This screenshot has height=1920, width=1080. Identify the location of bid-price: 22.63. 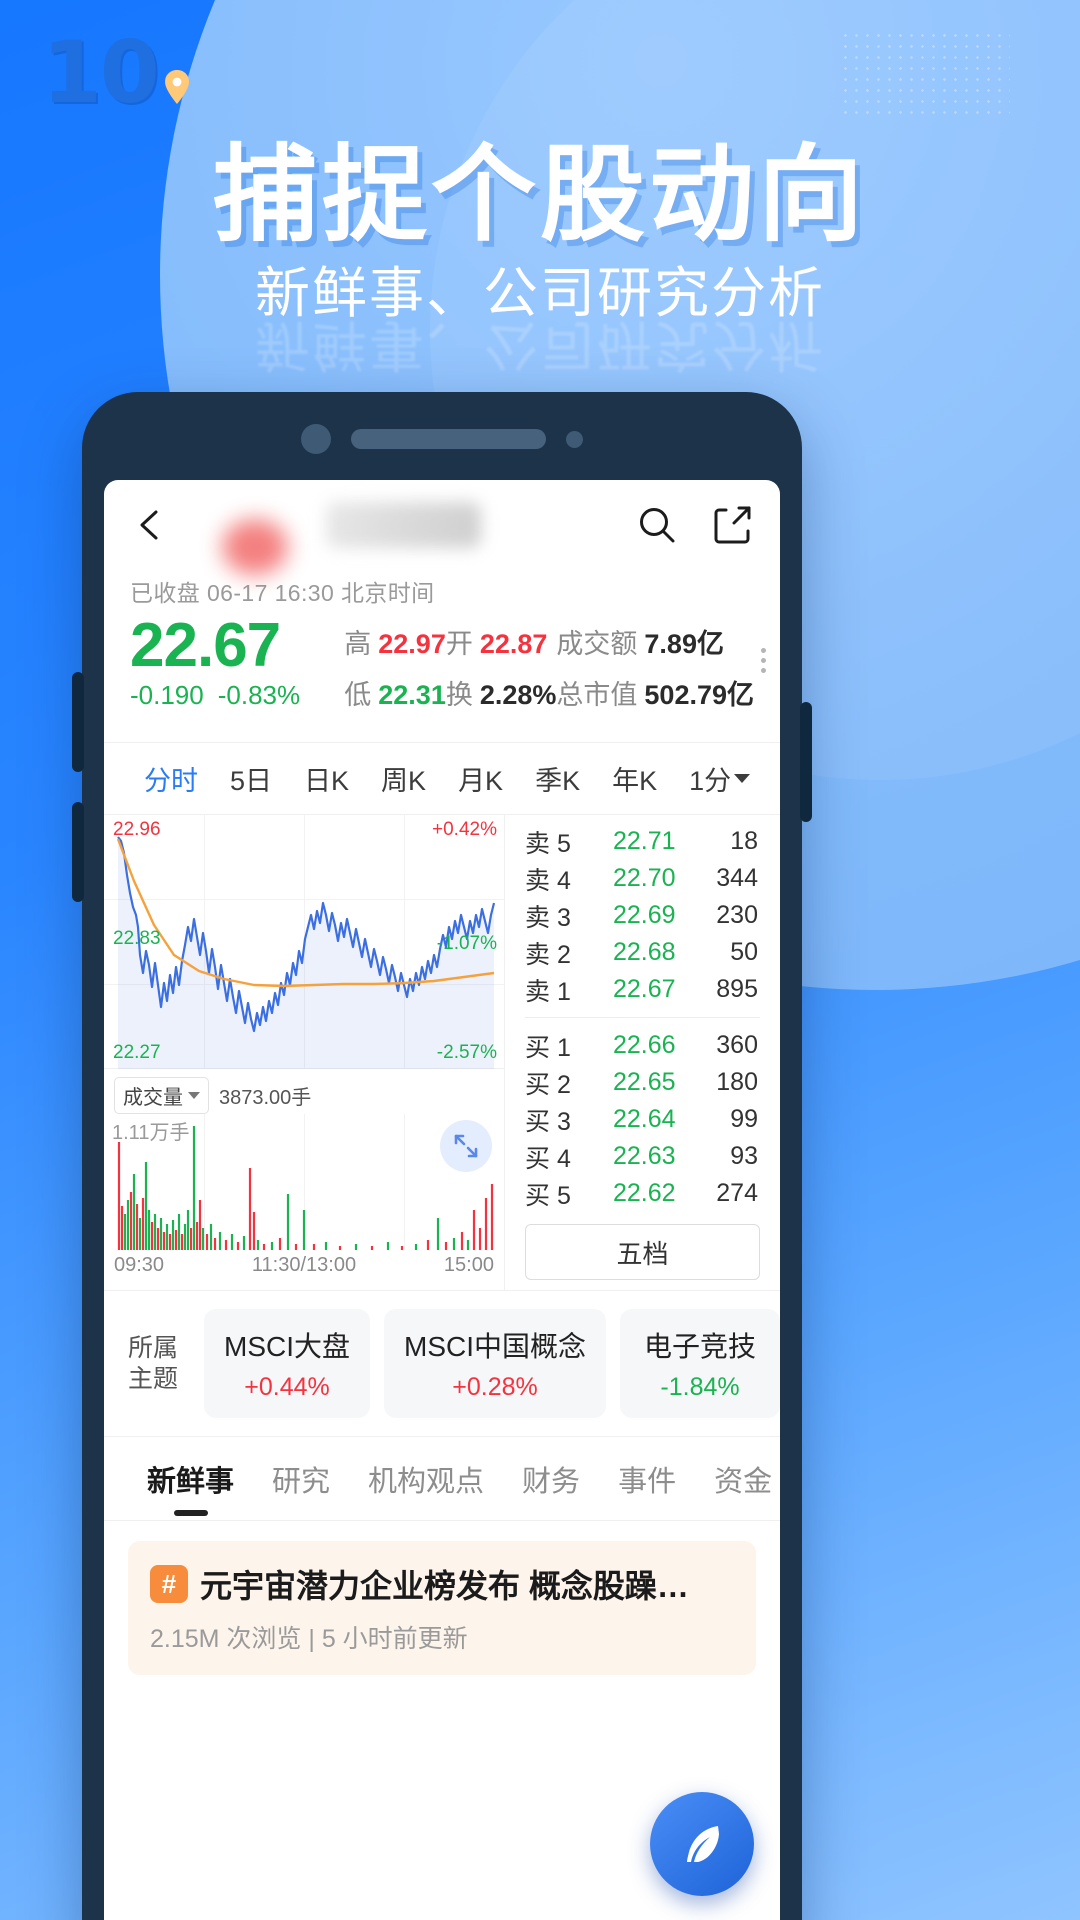
(644, 1156).